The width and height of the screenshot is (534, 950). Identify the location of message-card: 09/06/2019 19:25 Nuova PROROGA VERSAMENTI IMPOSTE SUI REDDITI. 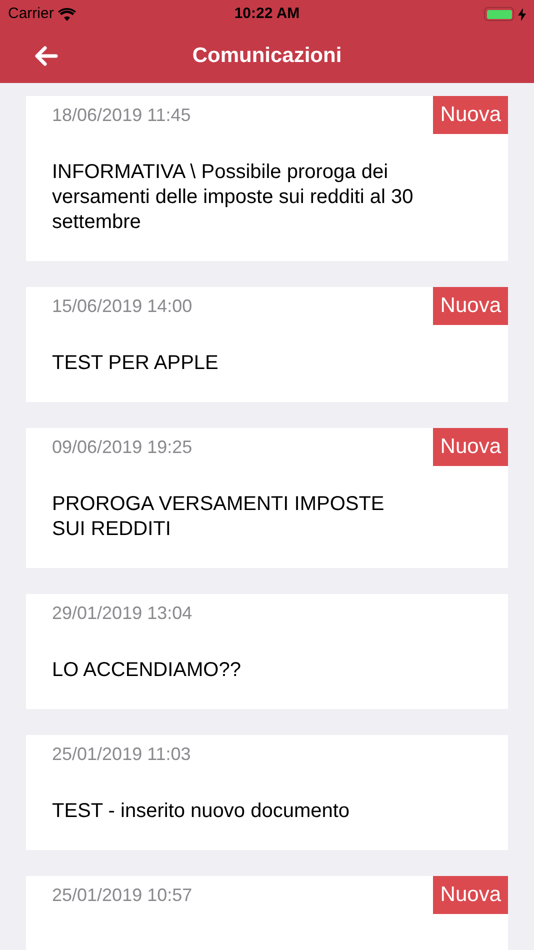
(267, 498).